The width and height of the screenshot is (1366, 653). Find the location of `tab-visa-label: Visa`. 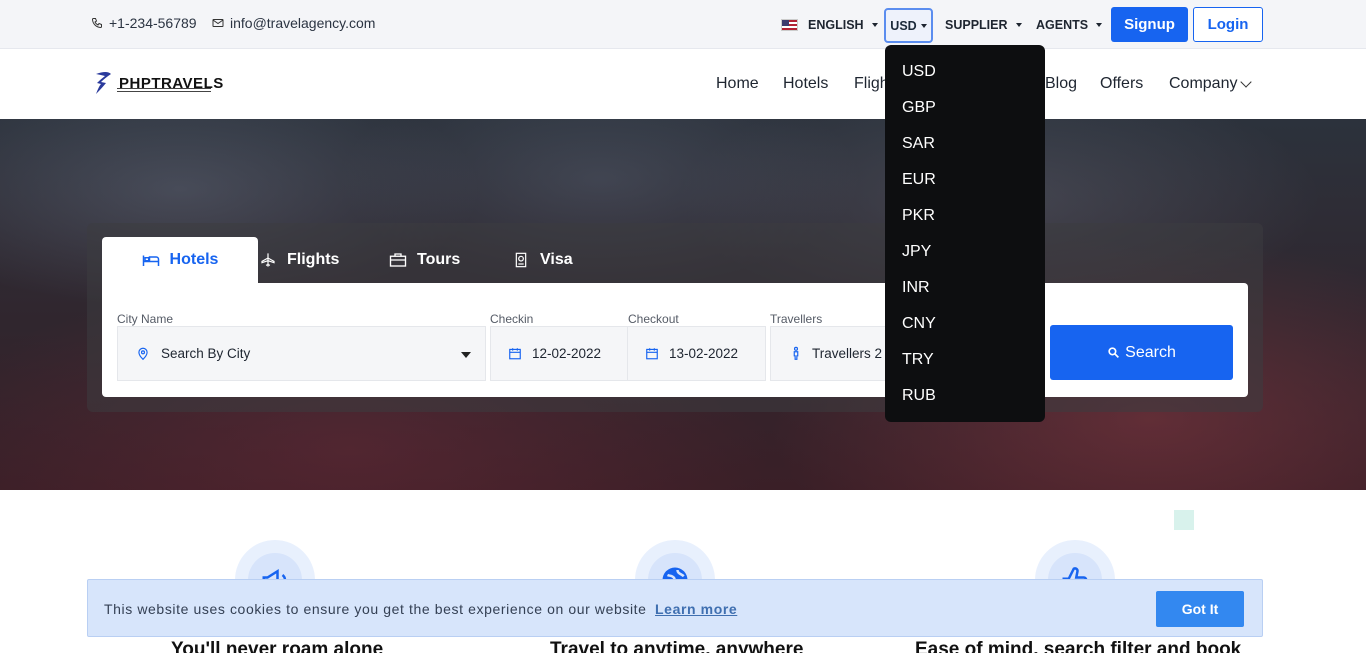

tab-visa-label: Visa is located at coordinates (556, 259).